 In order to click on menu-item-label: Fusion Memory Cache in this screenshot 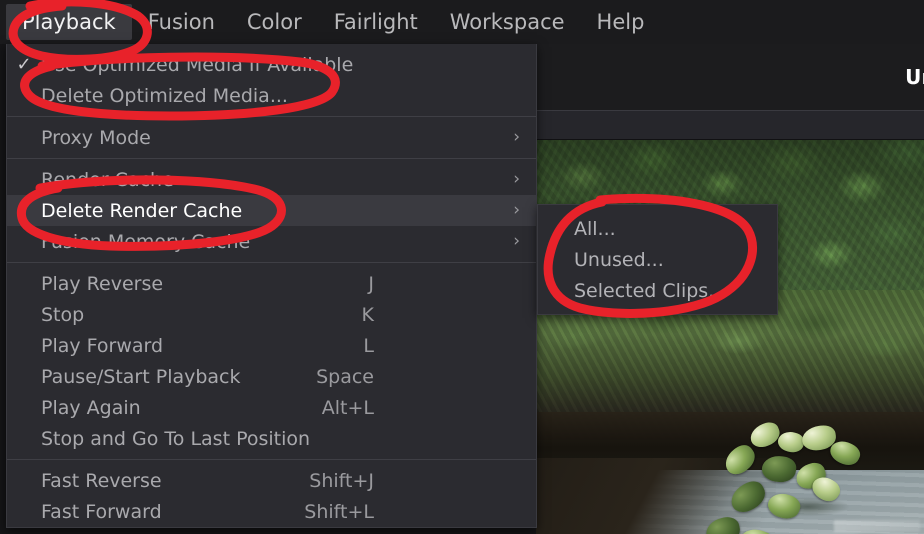, I will do `click(146, 241)`.